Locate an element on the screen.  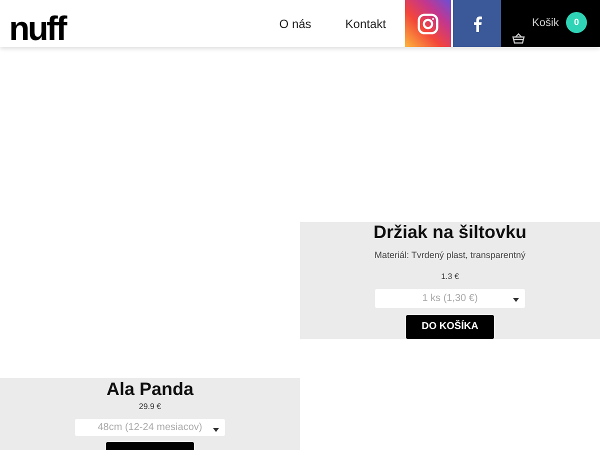
product-title: Držiak na šiltovku is located at coordinates (450, 232).